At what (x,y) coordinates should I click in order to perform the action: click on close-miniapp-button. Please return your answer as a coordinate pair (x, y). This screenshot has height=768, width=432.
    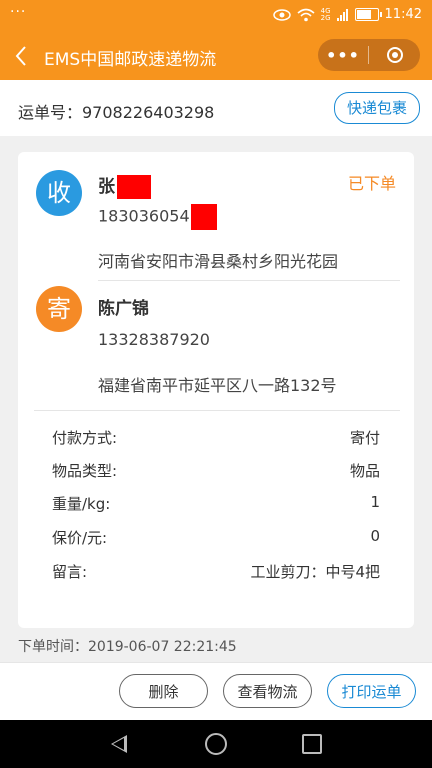
    Looking at the image, I should click on (394, 55).